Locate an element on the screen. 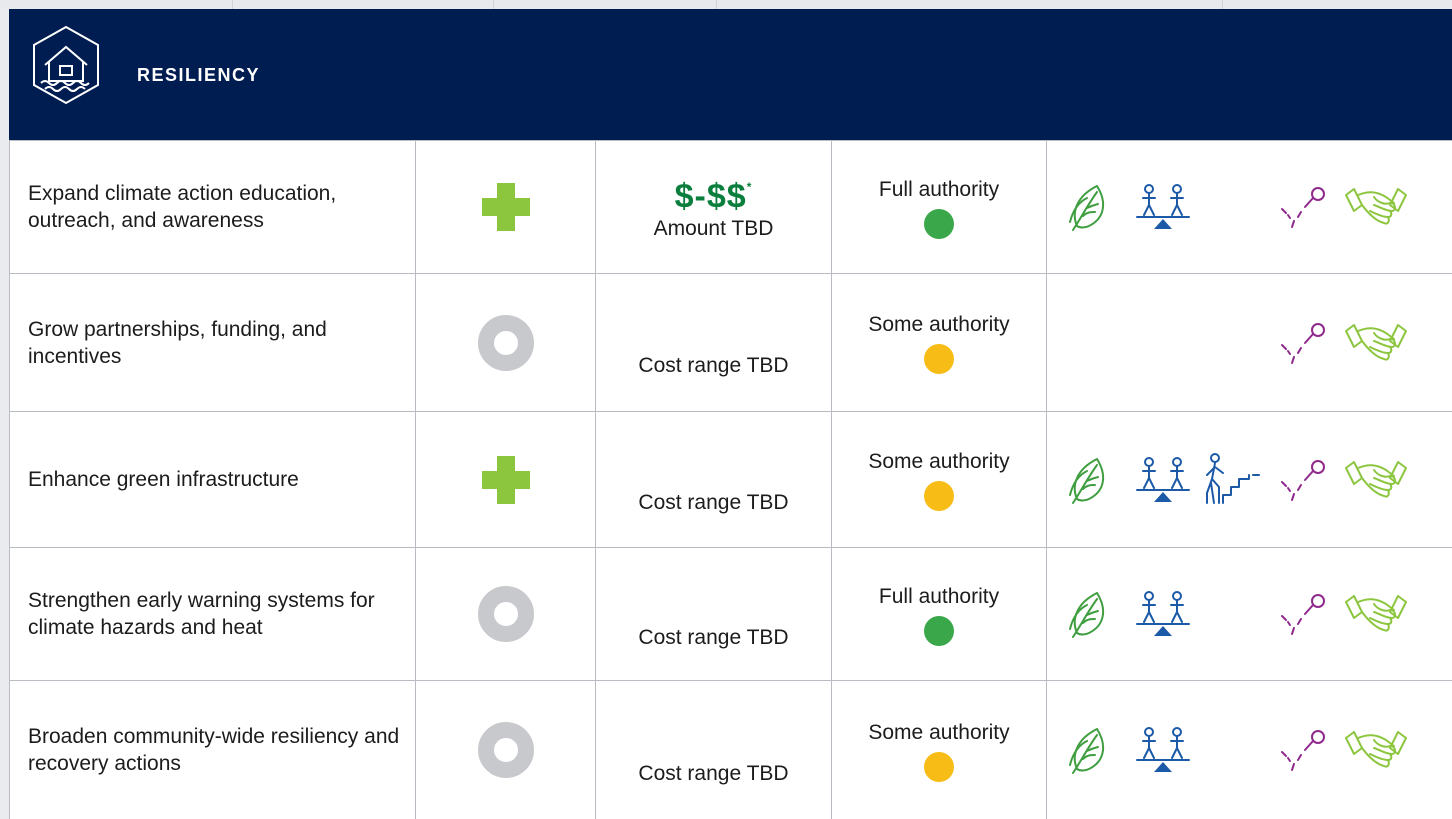  cost-footnote-mark: * is located at coordinates (749, 186).